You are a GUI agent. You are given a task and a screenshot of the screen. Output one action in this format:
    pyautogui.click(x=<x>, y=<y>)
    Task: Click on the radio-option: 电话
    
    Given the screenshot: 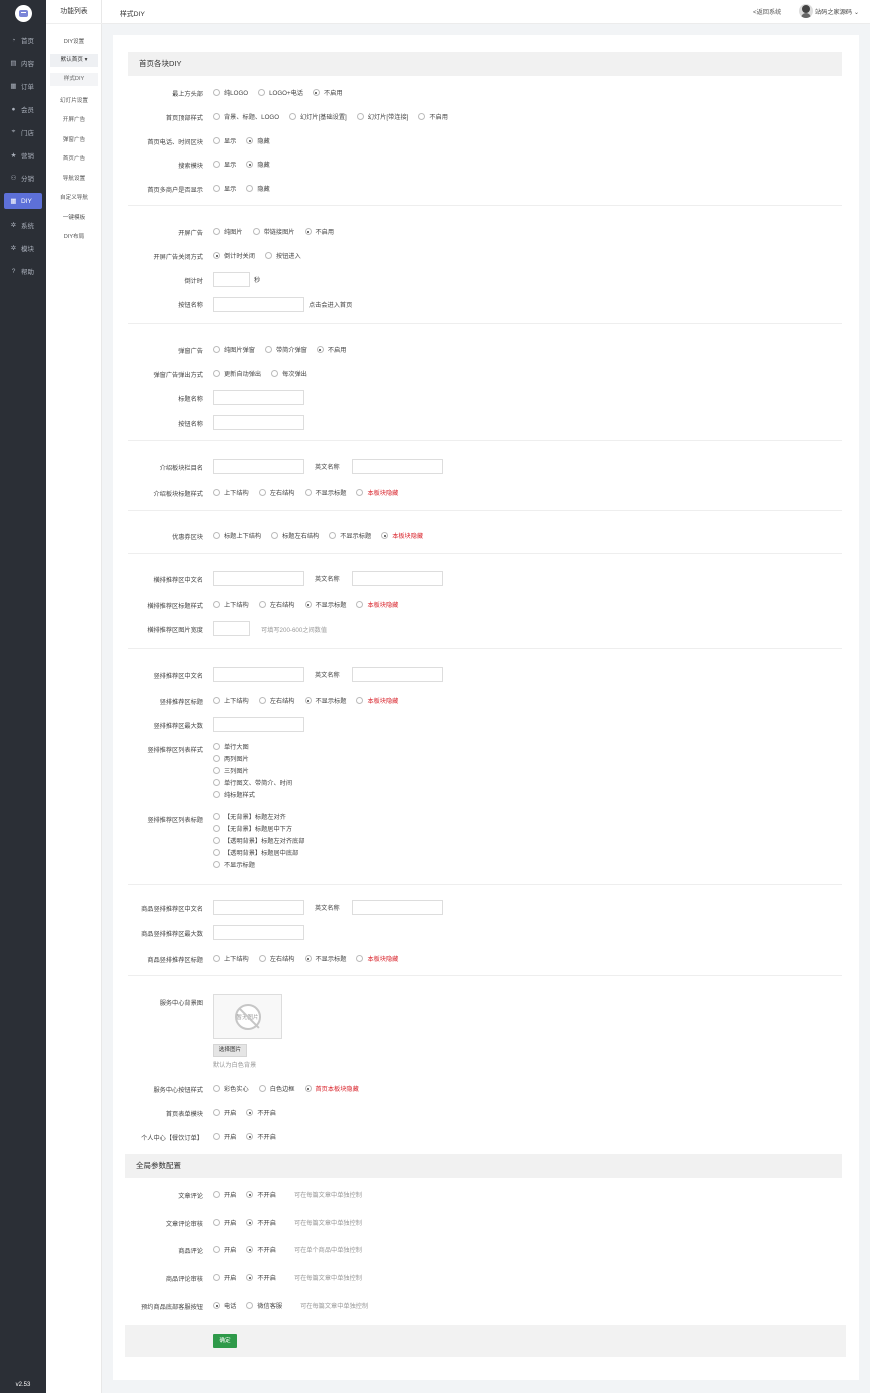 What is the action you would take?
    pyautogui.click(x=224, y=1305)
    